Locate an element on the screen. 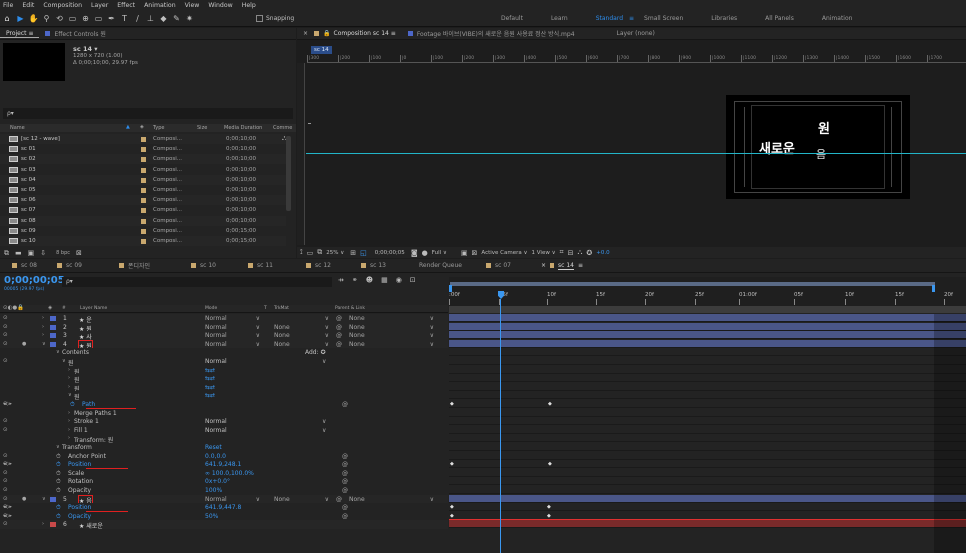  property-value: 641.9,447.8 is located at coordinates (223, 507).